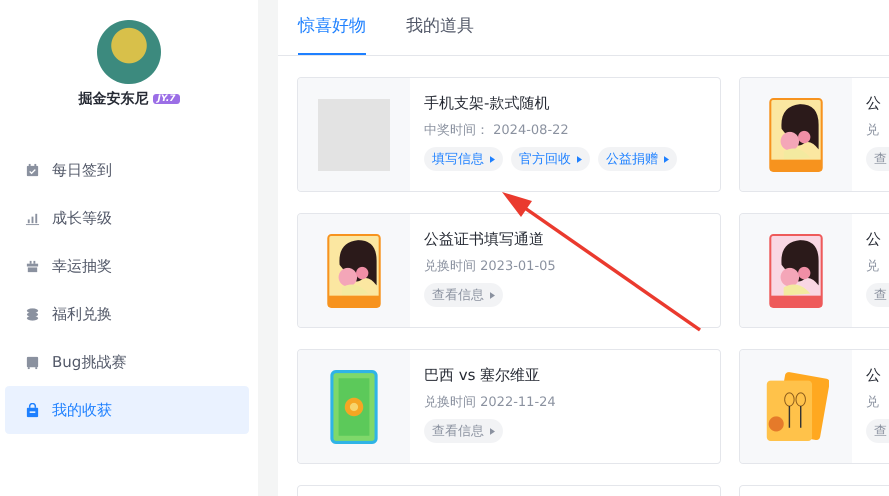 This screenshot has height=496, width=889. I want to click on sidebar-item: 成长等级, so click(127, 218).